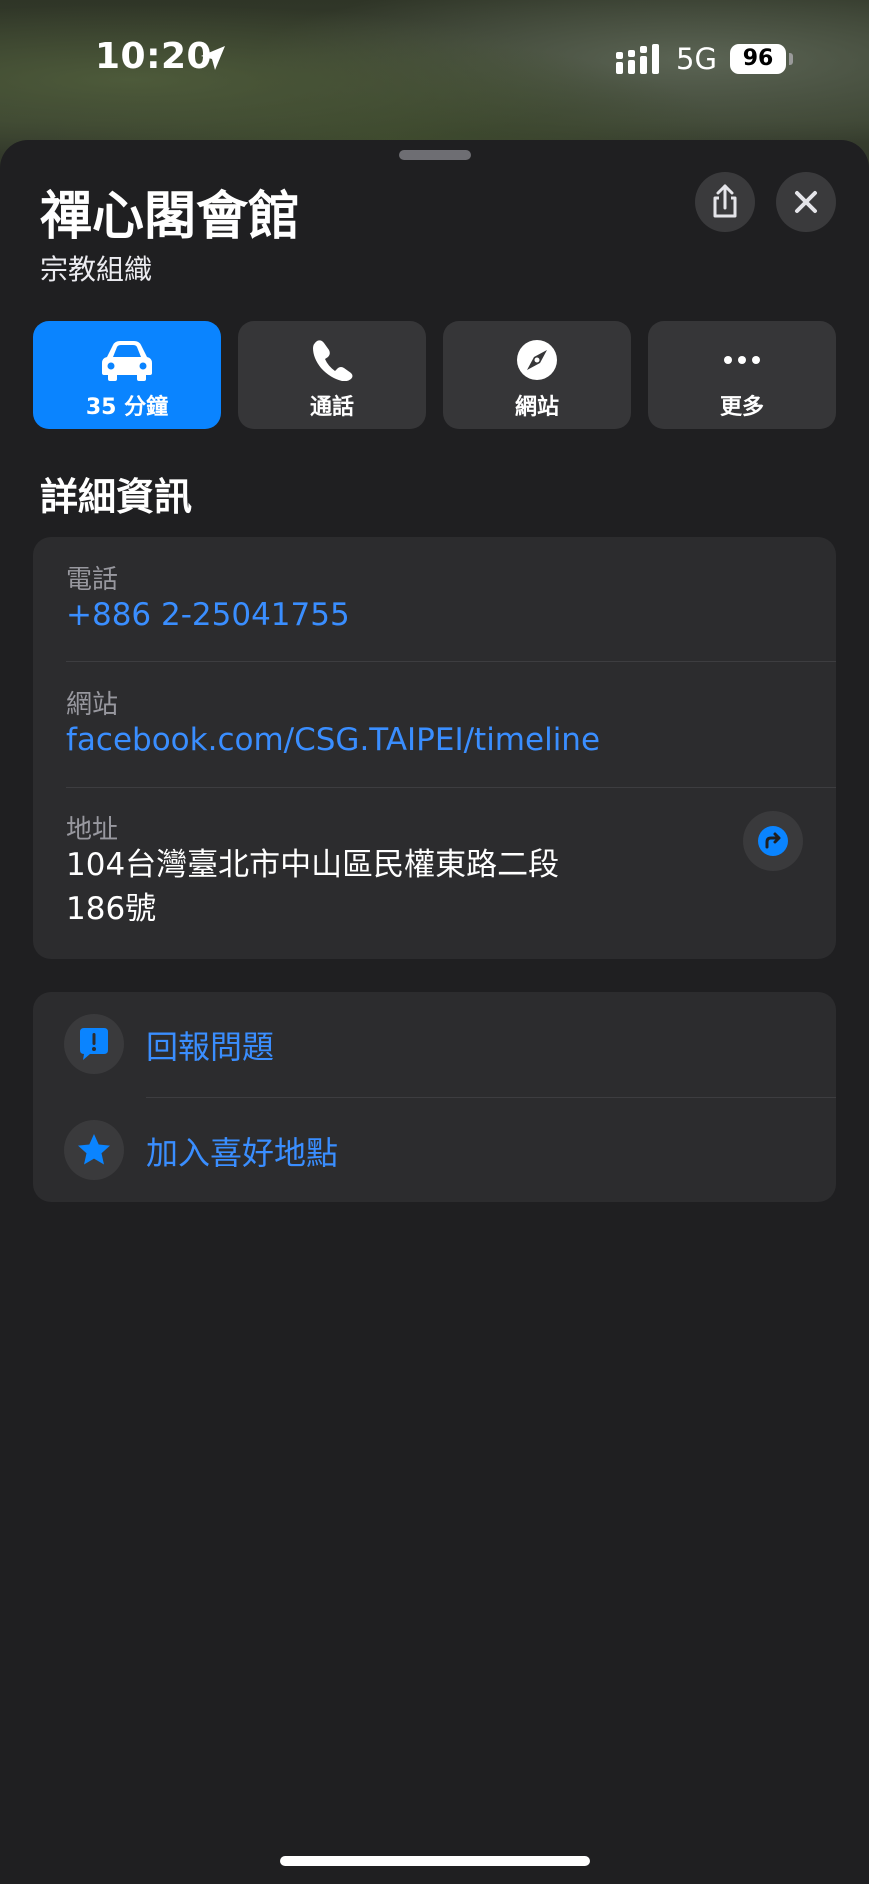 The image size is (869, 1884). What do you see at coordinates (791, 59) in the screenshot?
I see `battery-cap` at bounding box center [791, 59].